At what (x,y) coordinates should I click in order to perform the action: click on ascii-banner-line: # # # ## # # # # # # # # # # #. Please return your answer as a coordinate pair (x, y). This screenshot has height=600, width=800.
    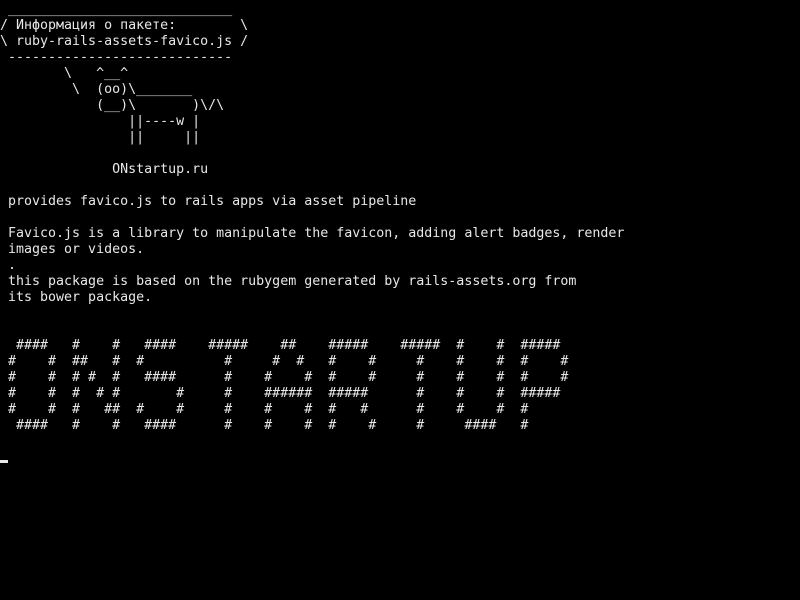
    Looking at the image, I should click on (264, 409).